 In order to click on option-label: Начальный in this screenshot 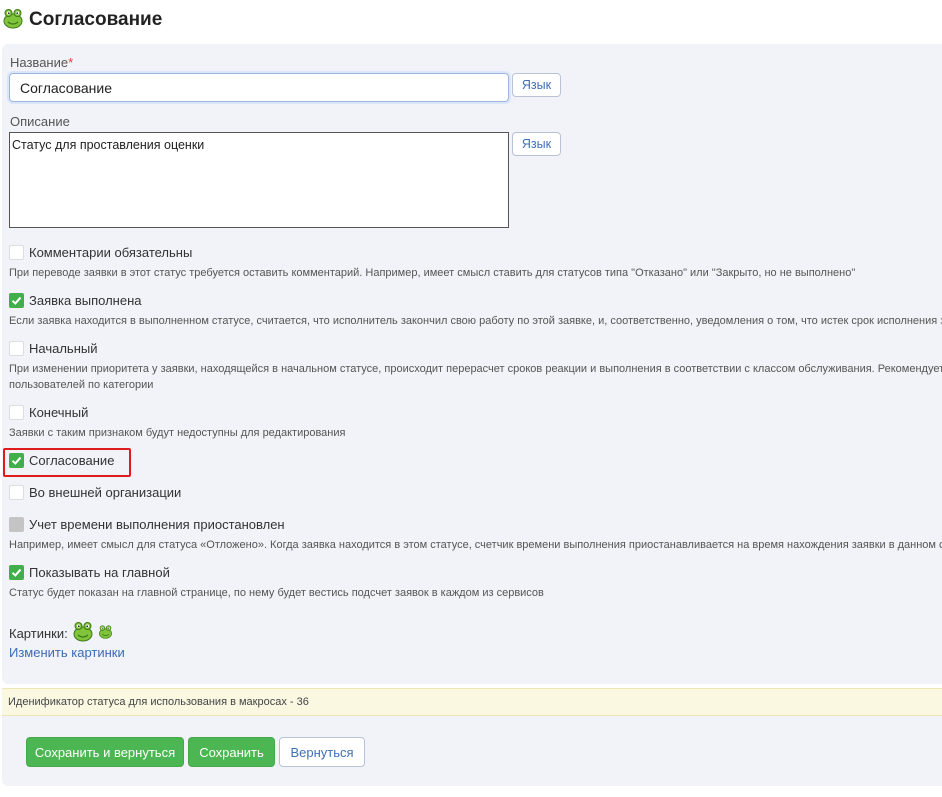, I will do `click(63, 348)`.